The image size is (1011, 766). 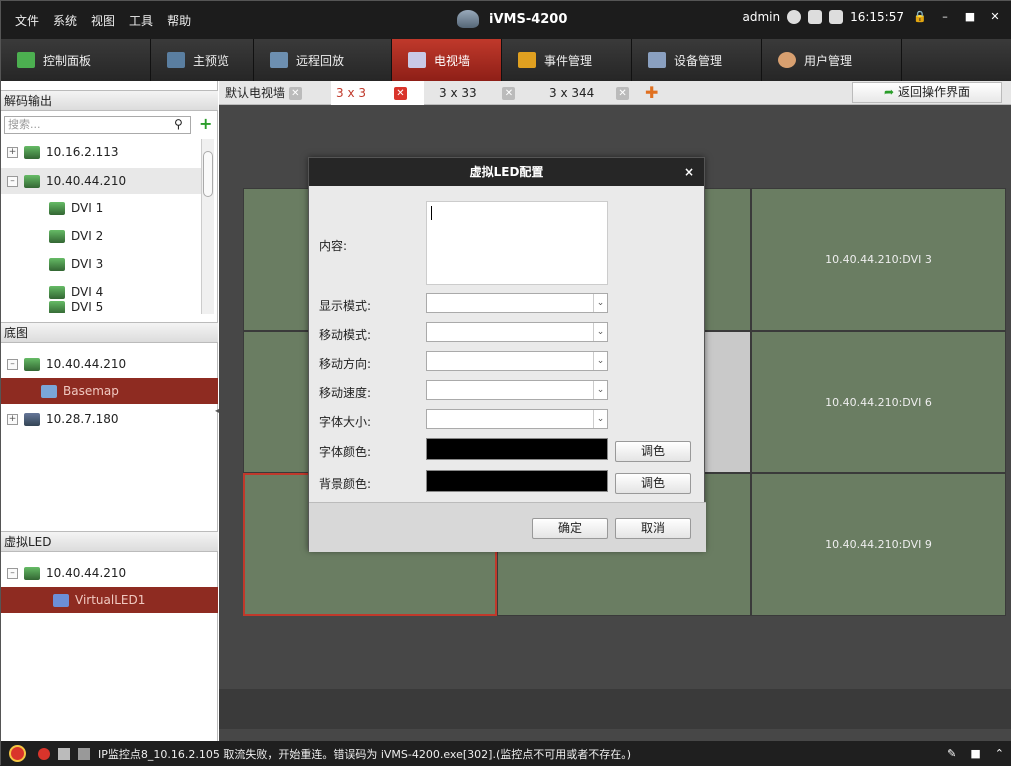 What do you see at coordinates (178, 124) in the screenshot?
I see `search-icon: ⚲` at bounding box center [178, 124].